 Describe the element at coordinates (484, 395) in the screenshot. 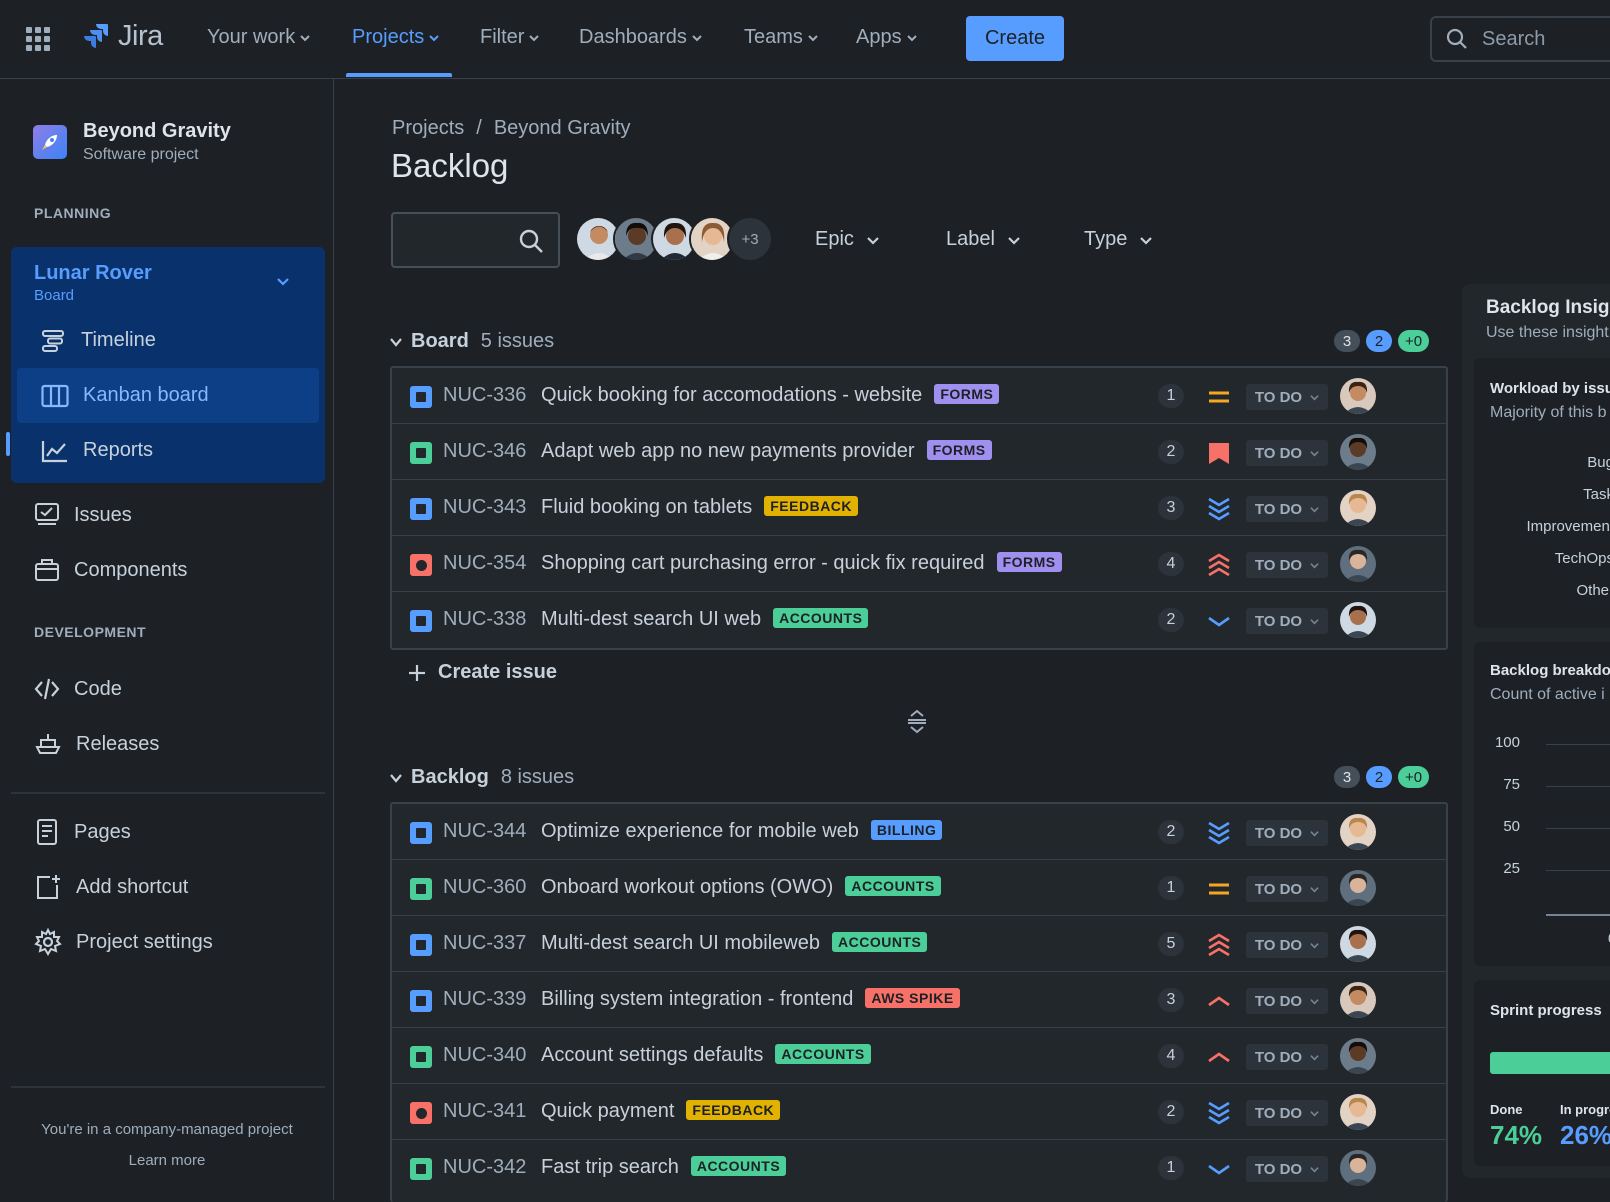

I see `issue-key: NUC-336` at that location.